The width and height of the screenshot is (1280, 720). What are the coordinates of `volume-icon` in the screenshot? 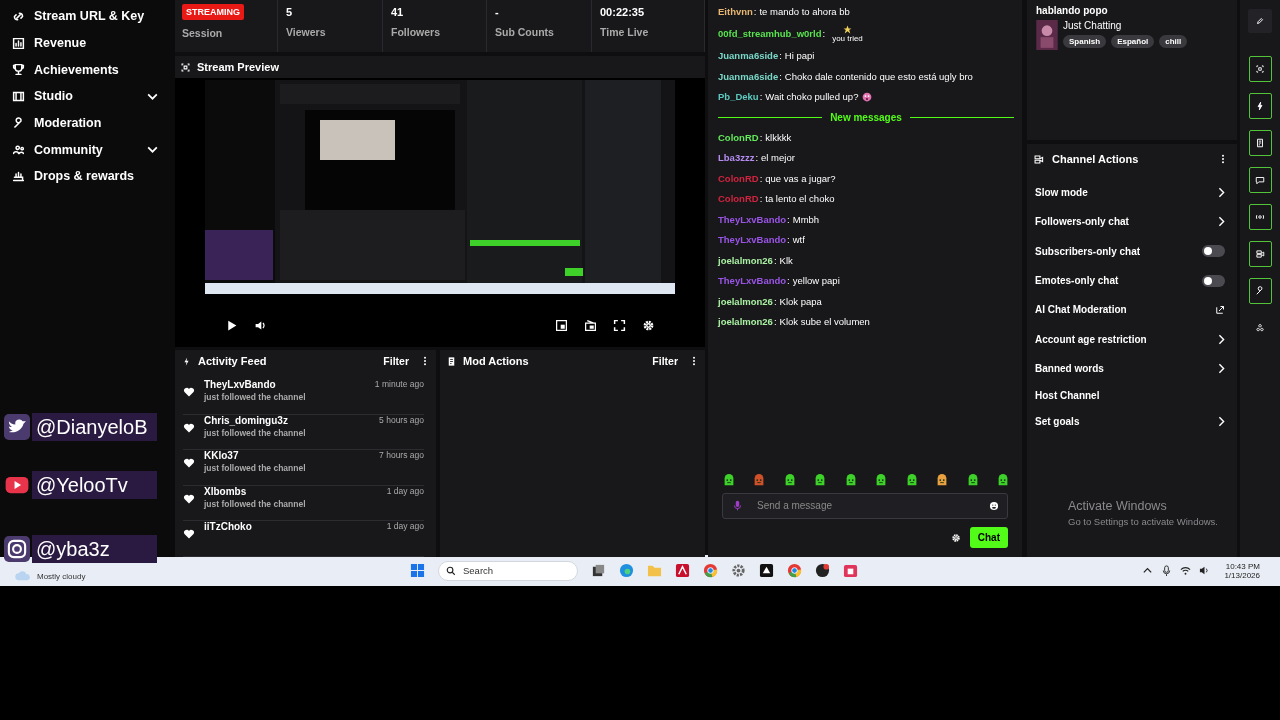 It's located at (1205, 570).